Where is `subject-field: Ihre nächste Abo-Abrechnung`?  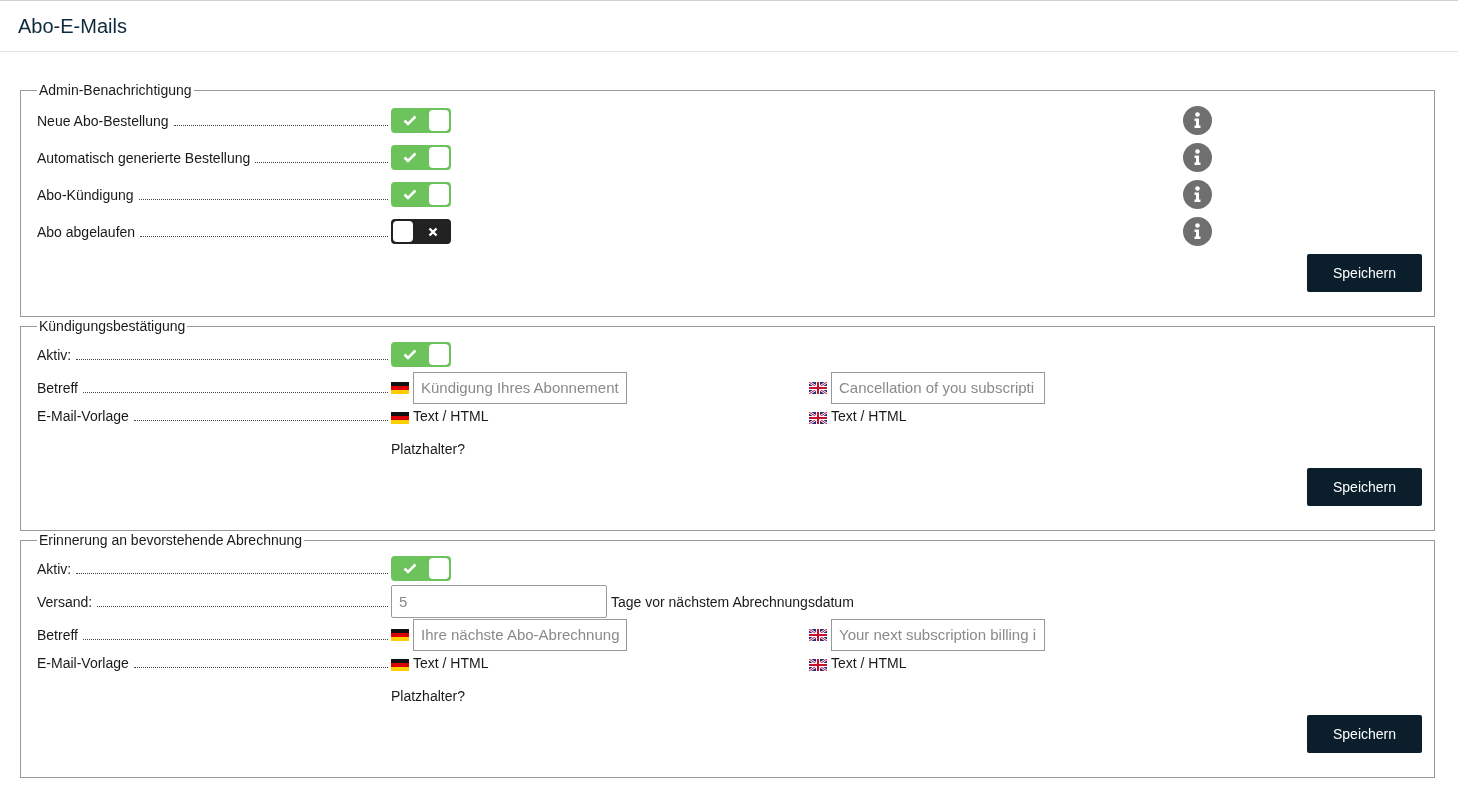
subject-field: Ihre nächste Abo-Abrechnung is located at coordinates (520, 634).